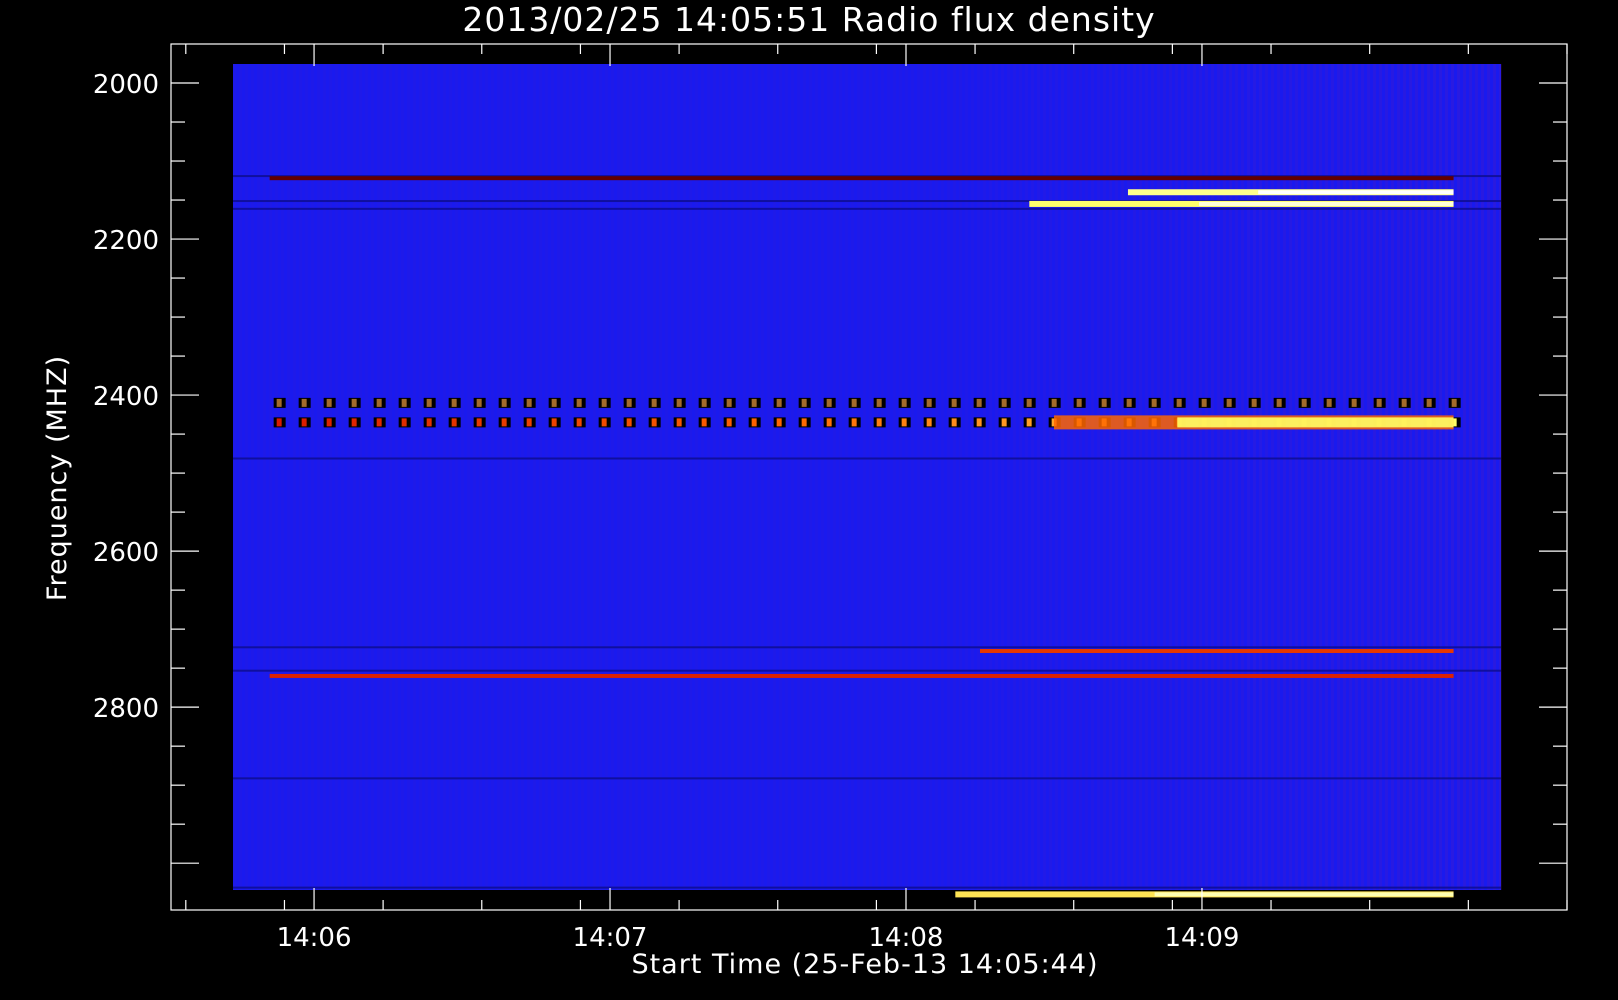 This screenshot has height=1000, width=1618. I want to click on emission-band, so click(861, 178).